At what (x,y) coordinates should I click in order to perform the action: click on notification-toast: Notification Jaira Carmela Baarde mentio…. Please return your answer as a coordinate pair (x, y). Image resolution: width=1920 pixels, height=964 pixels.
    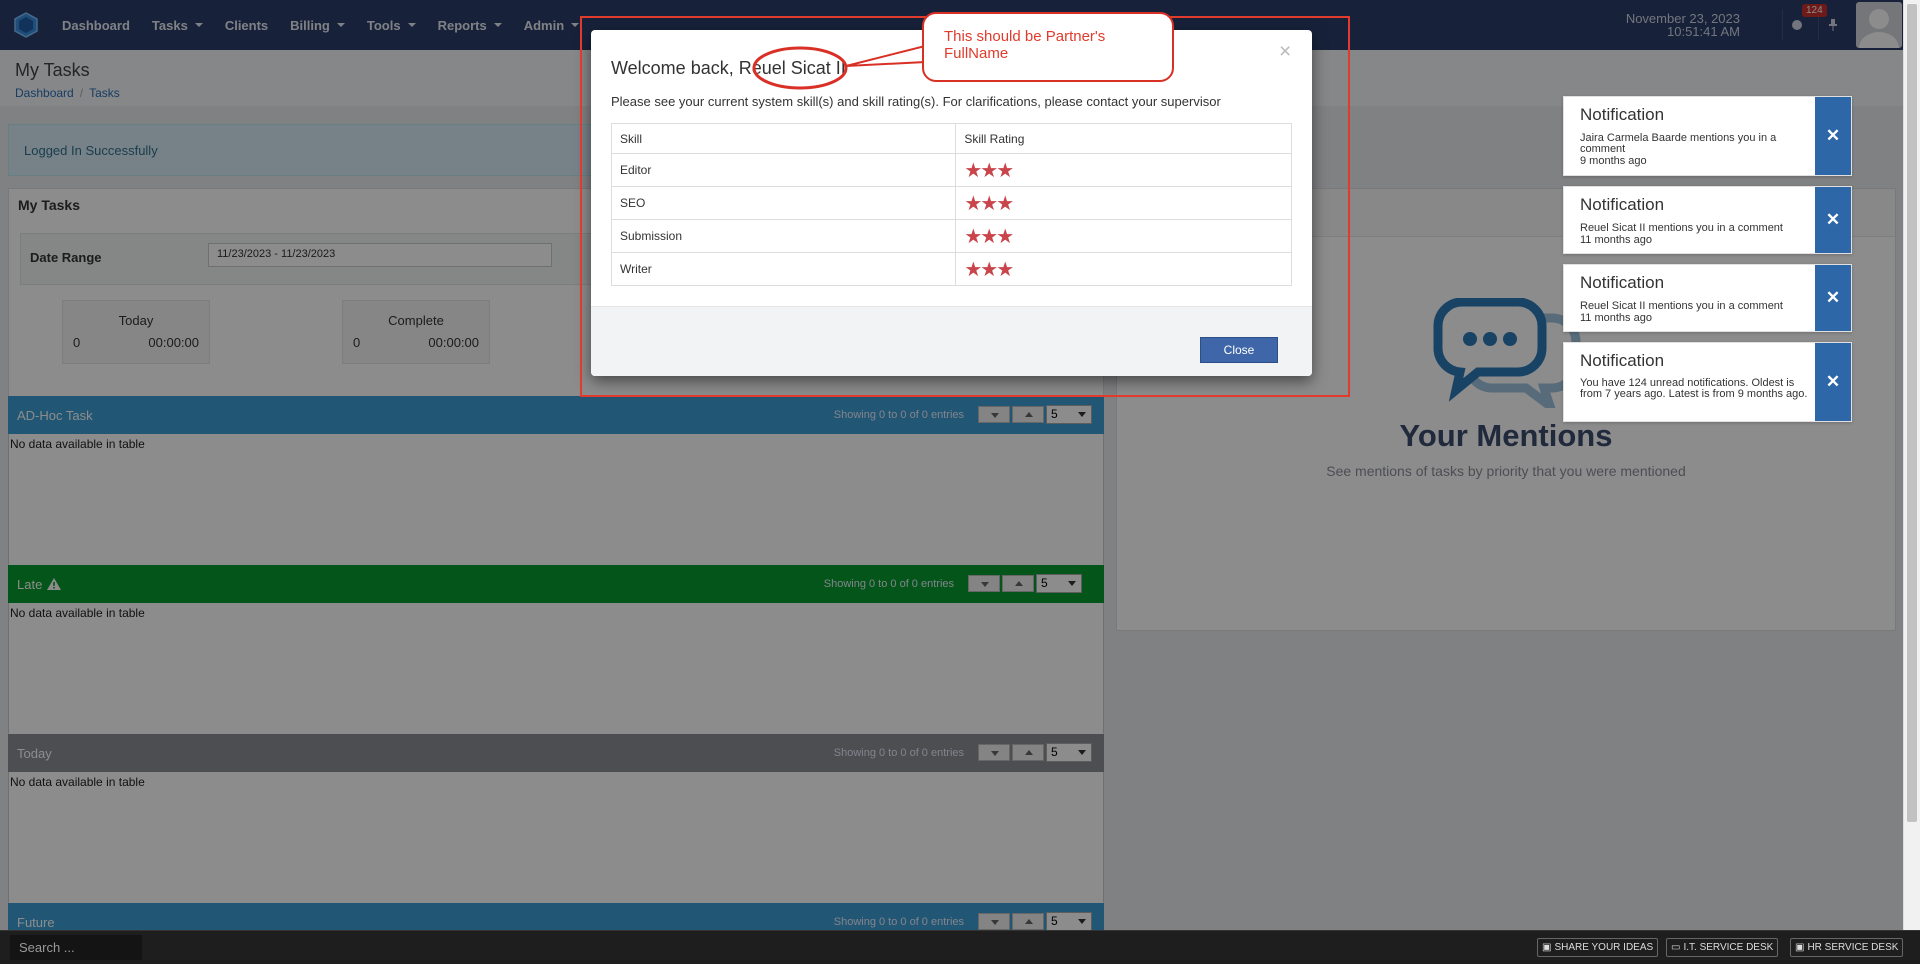
    Looking at the image, I should click on (1707, 136).